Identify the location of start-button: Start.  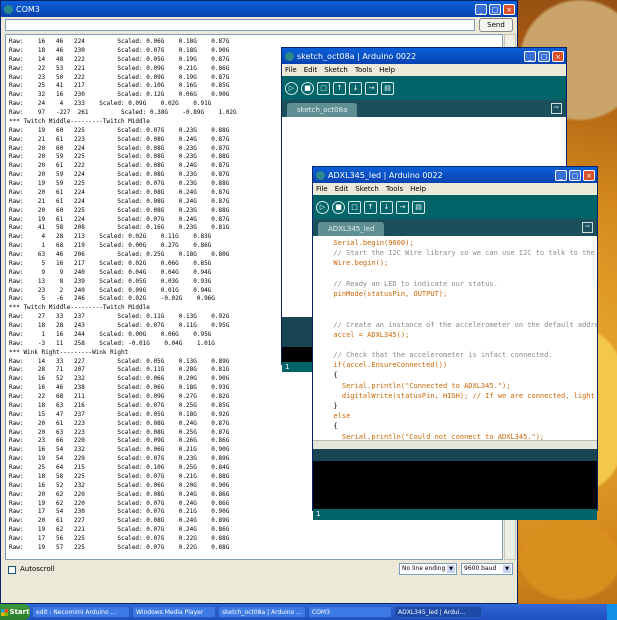
(15, 612).